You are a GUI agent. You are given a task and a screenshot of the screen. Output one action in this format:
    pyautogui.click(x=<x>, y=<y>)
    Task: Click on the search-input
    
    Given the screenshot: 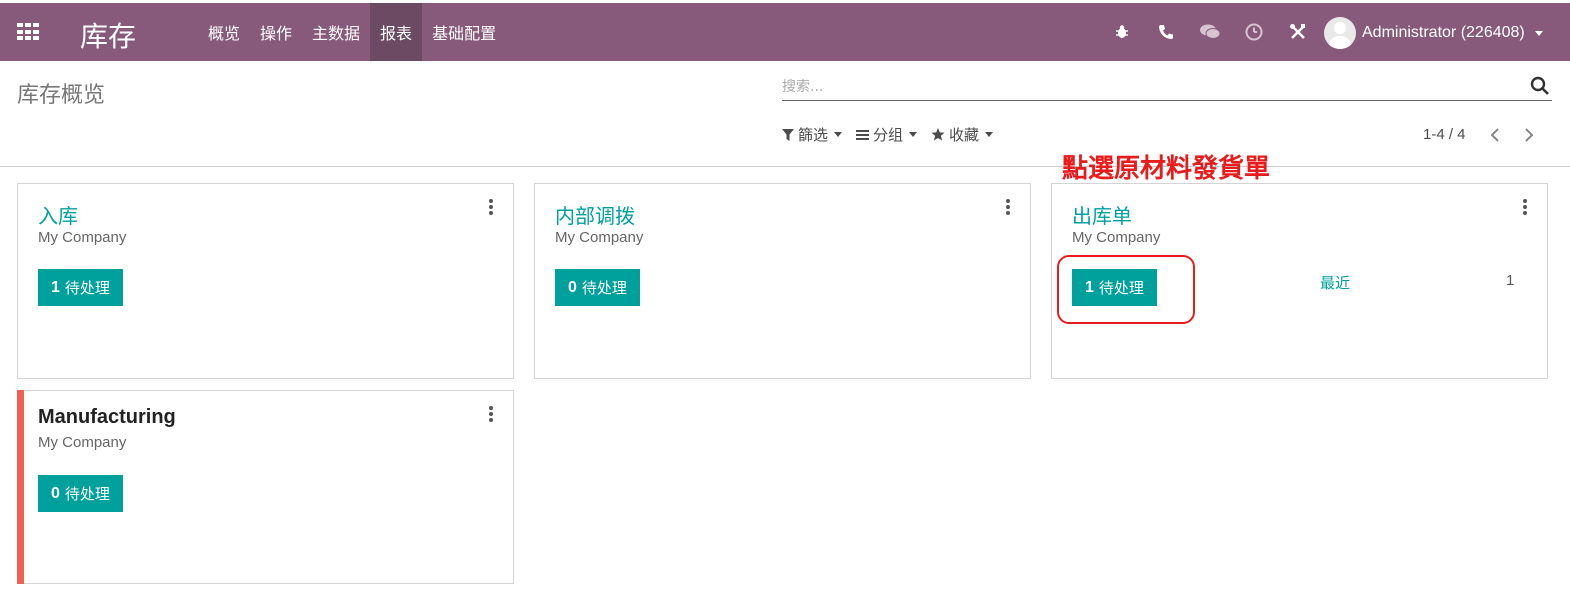 What is the action you would take?
    pyautogui.click(x=1147, y=87)
    